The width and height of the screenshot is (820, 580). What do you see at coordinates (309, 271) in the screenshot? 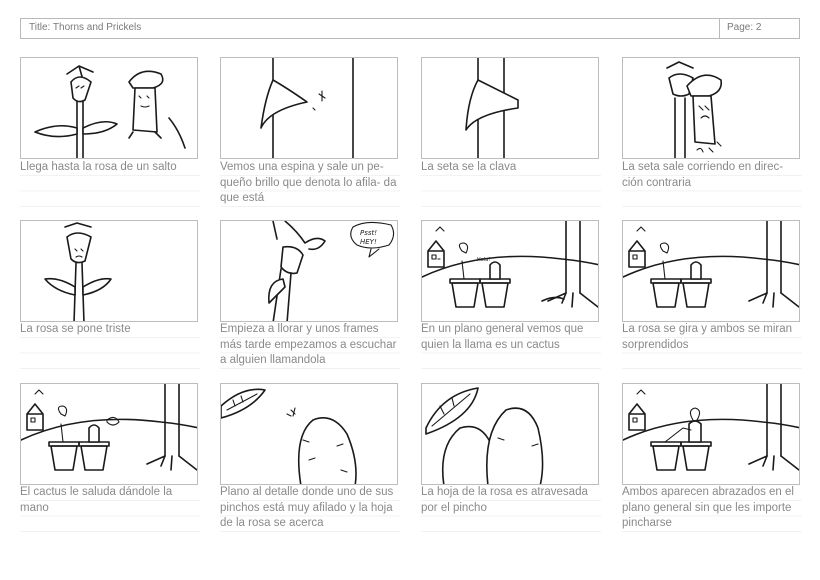
I see `panel-6-sketch: Psst! HEY!` at bounding box center [309, 271].